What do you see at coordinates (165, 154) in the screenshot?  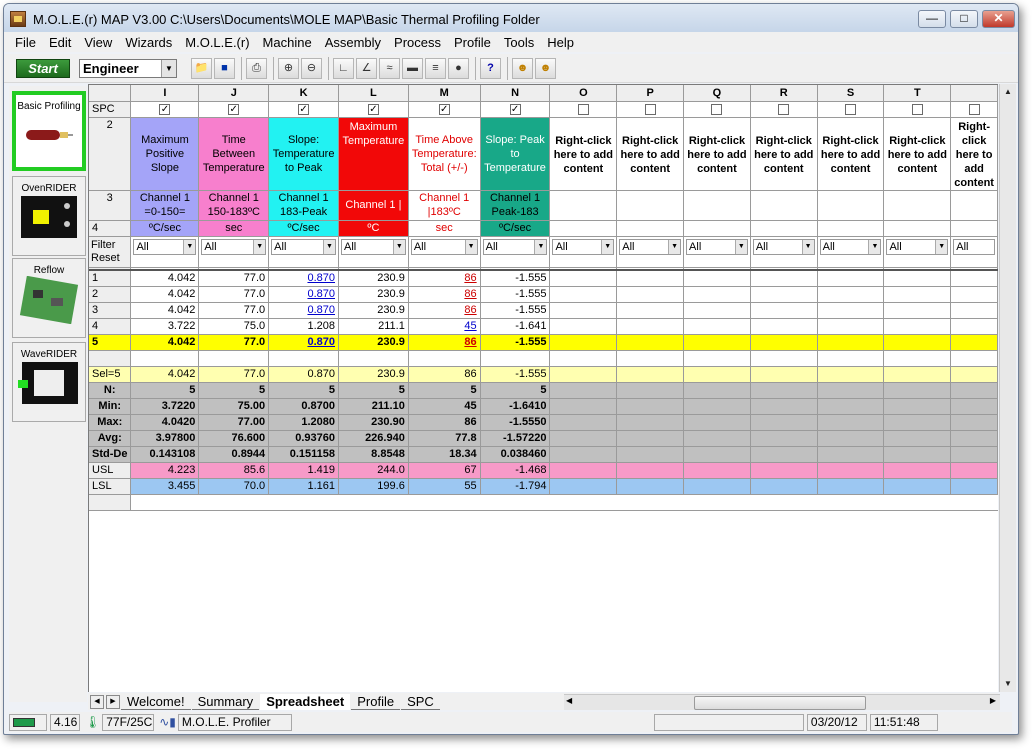 I see `title-max-positive-slope: Maximum Positive Slope` at bounding box center [165, 154].